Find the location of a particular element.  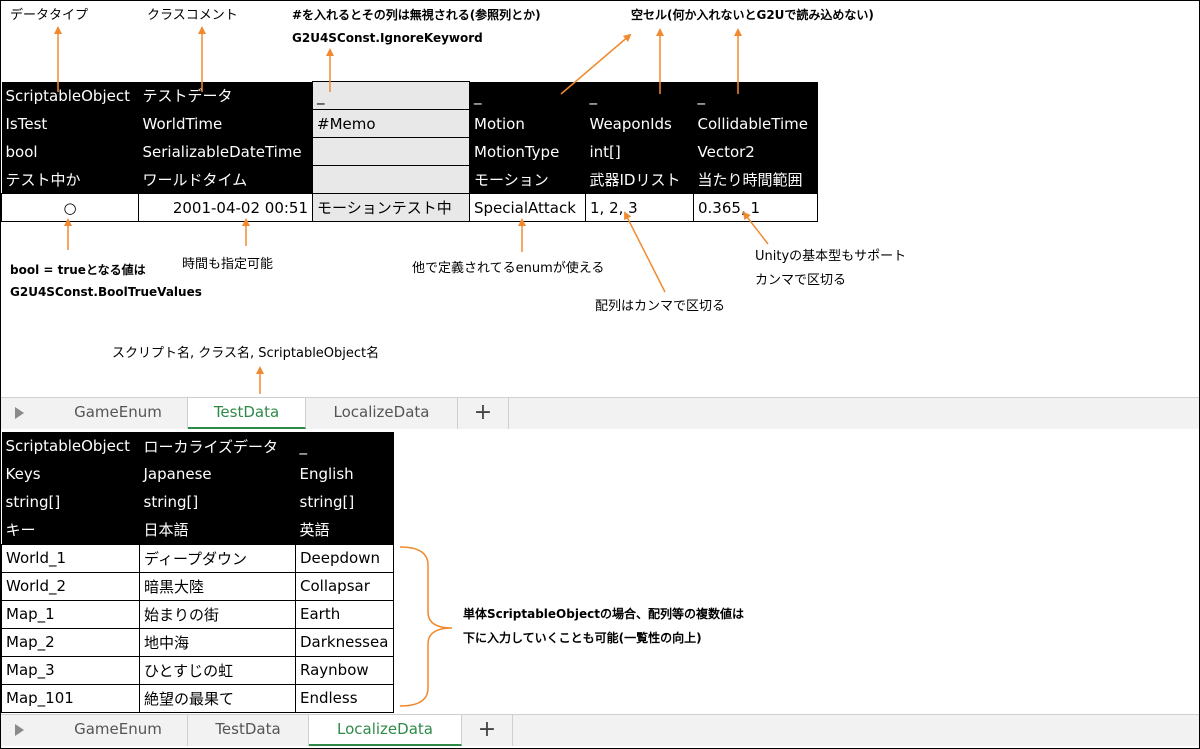

annotation-data-type: データタイプ is located at coordinates (49, 15).